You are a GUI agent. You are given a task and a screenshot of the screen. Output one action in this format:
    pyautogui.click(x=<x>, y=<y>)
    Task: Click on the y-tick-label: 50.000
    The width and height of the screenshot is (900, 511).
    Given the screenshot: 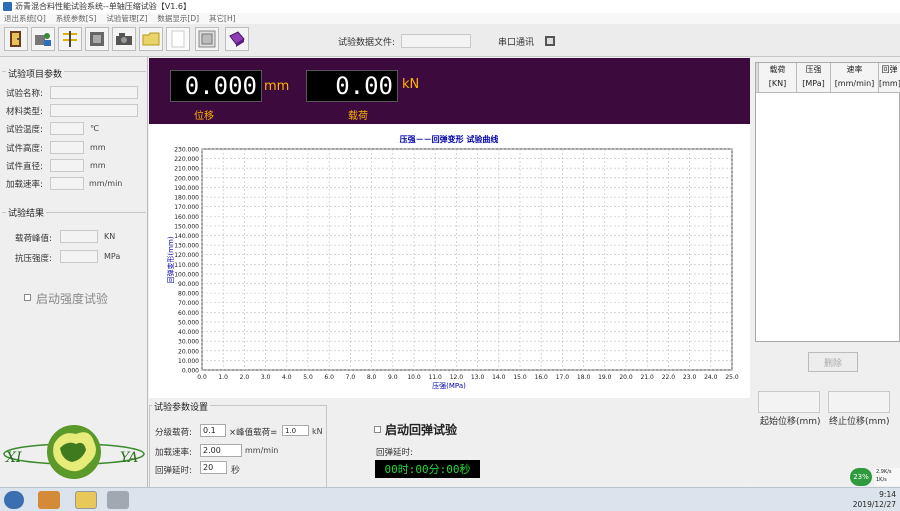 What is the action you would take?
    pyautogui.click(x=188, y=322)
    